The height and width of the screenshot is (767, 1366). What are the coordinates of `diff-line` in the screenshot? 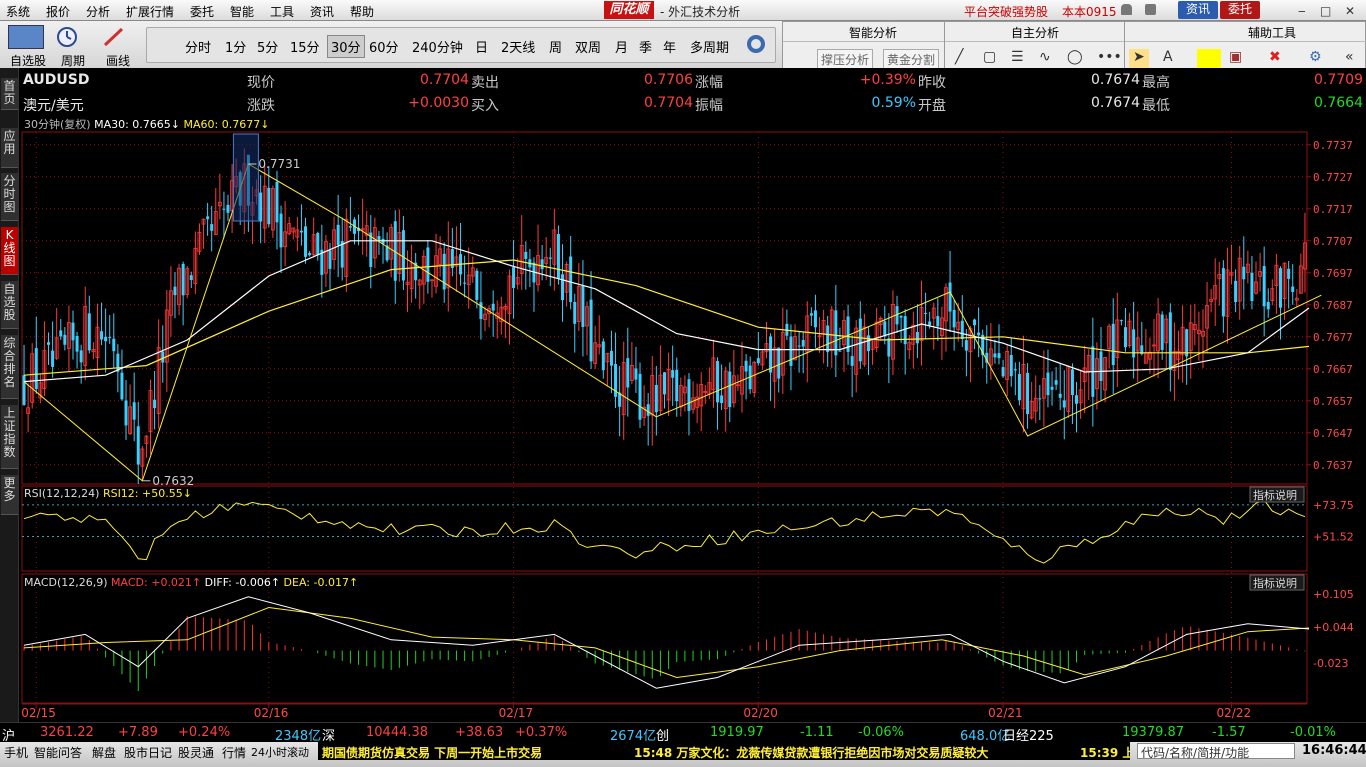 It's located at (666, 642).